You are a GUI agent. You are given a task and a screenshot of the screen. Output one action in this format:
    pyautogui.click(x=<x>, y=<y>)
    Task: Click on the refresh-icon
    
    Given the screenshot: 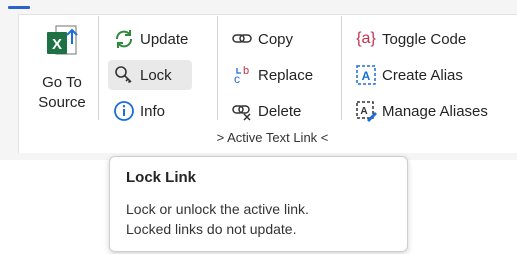 What is the action you would take?
    pyautogui.click(x=124, y=39)
    